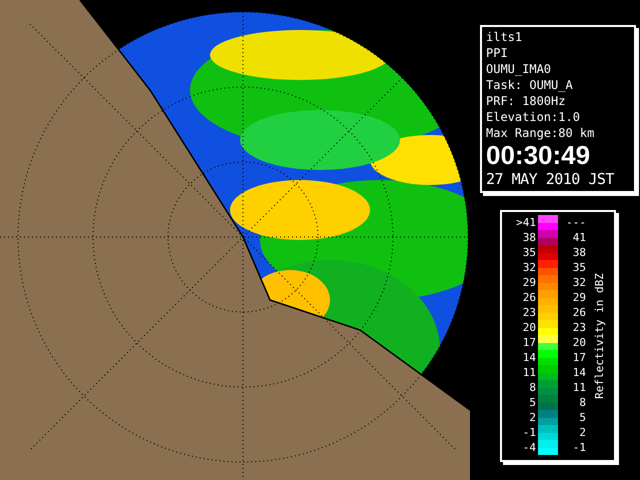  What do you see at coordinates (529, 297) in the screenshot?
I see `legend-low-label: 26` at bounding box center [529, 297].